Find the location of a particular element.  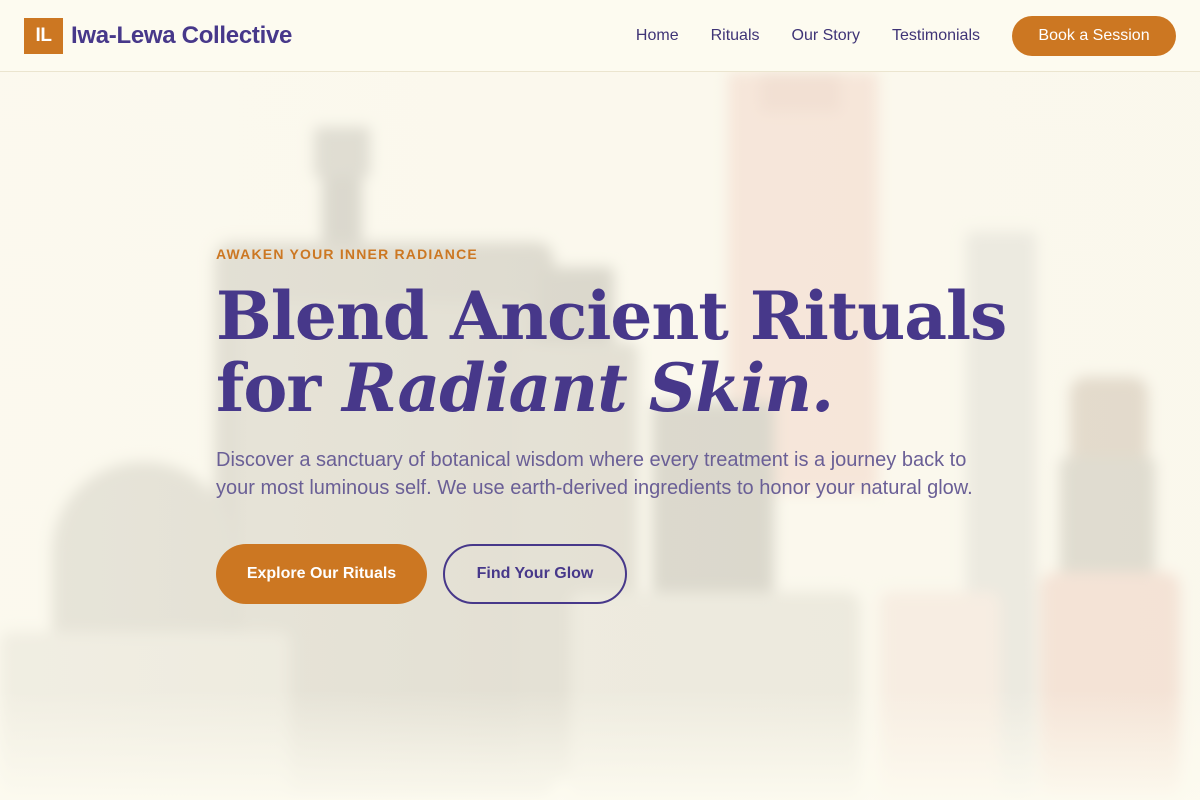

nav-link-rituals: Rituals is located at coordinates (735, 36).